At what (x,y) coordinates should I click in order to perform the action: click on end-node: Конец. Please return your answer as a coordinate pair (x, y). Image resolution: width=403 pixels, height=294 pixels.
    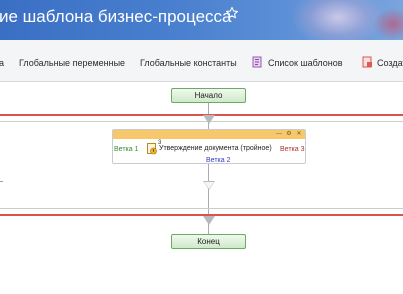
    Looking at the image, I should click on (208, 241).